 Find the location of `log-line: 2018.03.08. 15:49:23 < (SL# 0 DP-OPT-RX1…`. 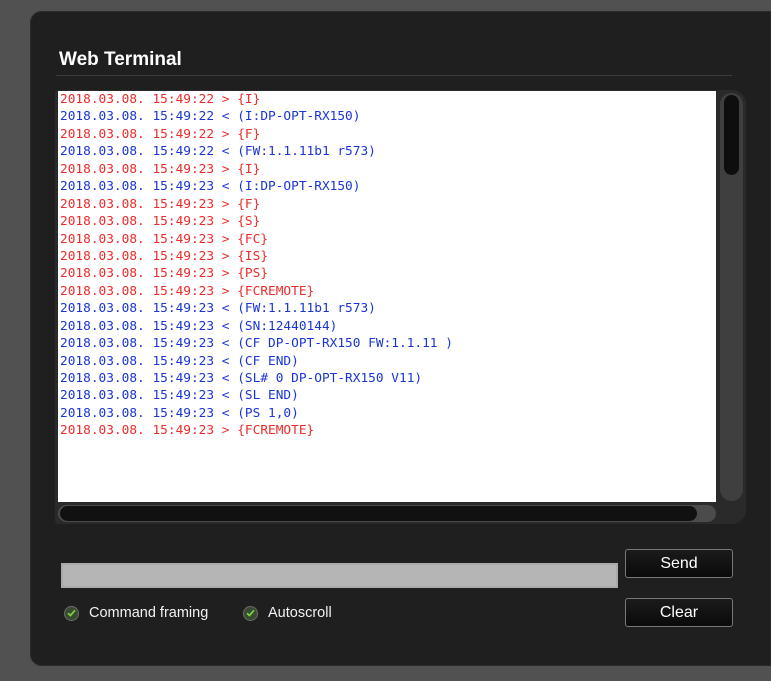

log-line: 2018.03.08. 15:49:23 < (SL# 0 DP-OPT-RX1… is located at coordinates (241, 378).